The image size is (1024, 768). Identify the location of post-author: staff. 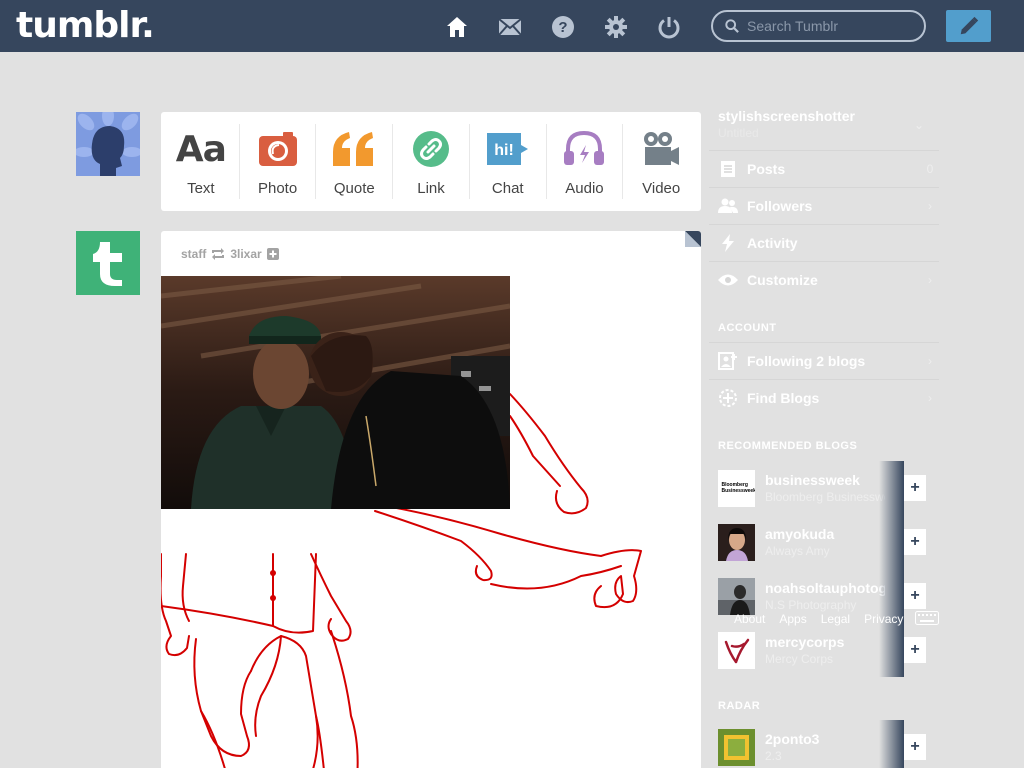
(193, 254).